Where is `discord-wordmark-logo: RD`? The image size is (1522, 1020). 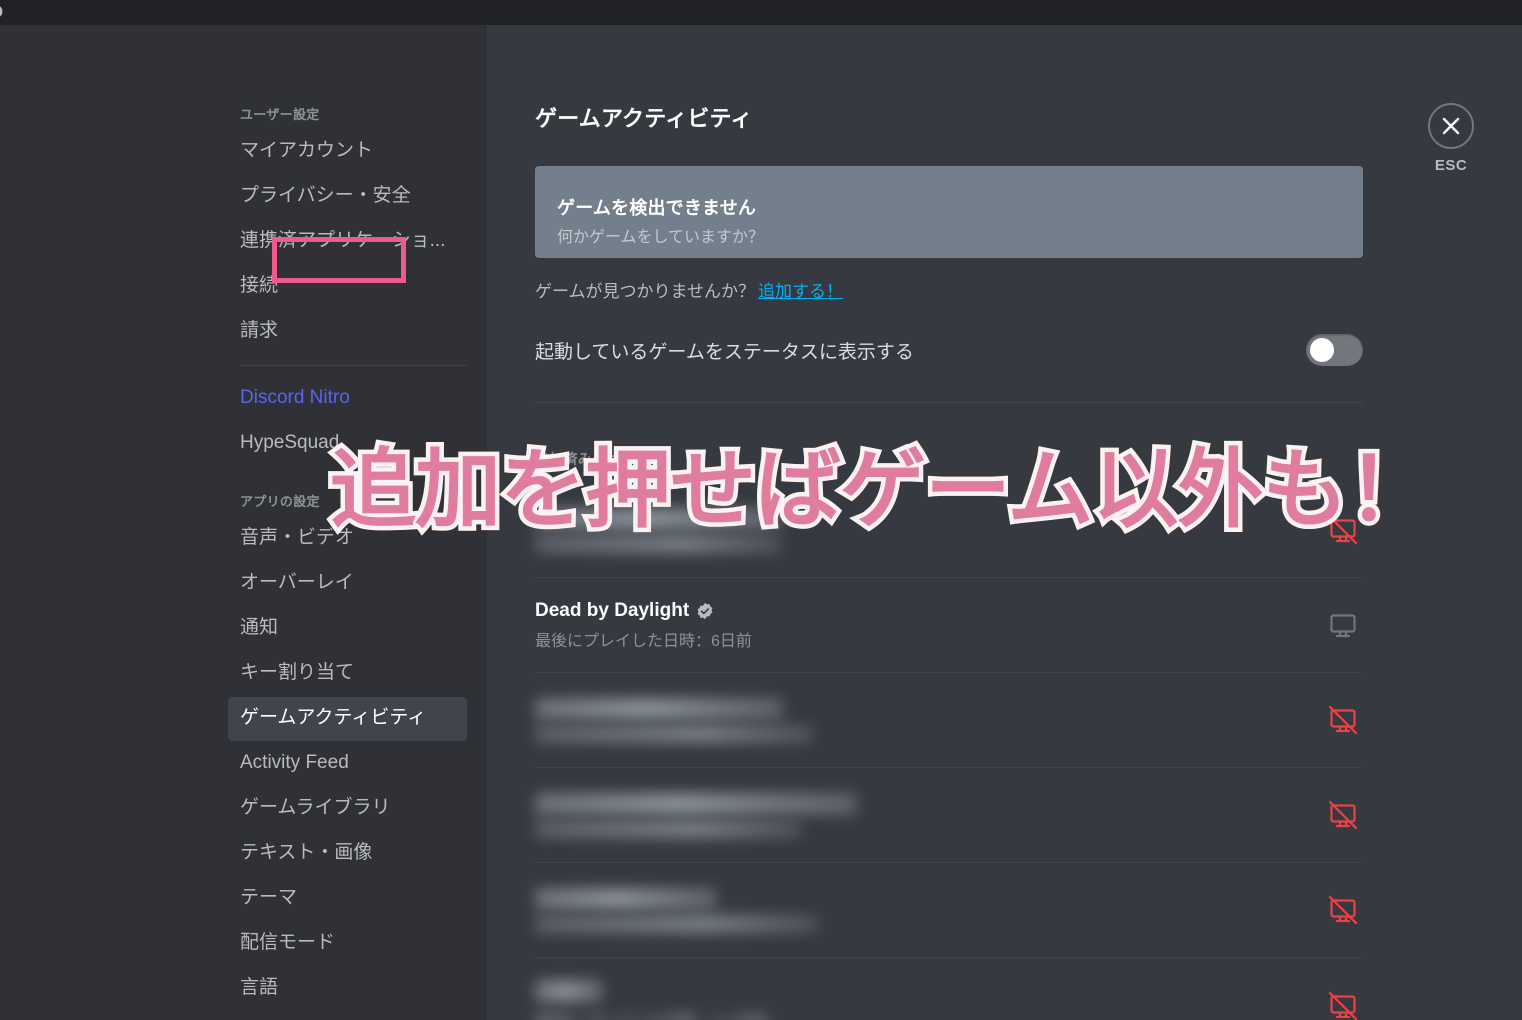 discord-wordmark-logo: RD is located at coordinates (2, 12).